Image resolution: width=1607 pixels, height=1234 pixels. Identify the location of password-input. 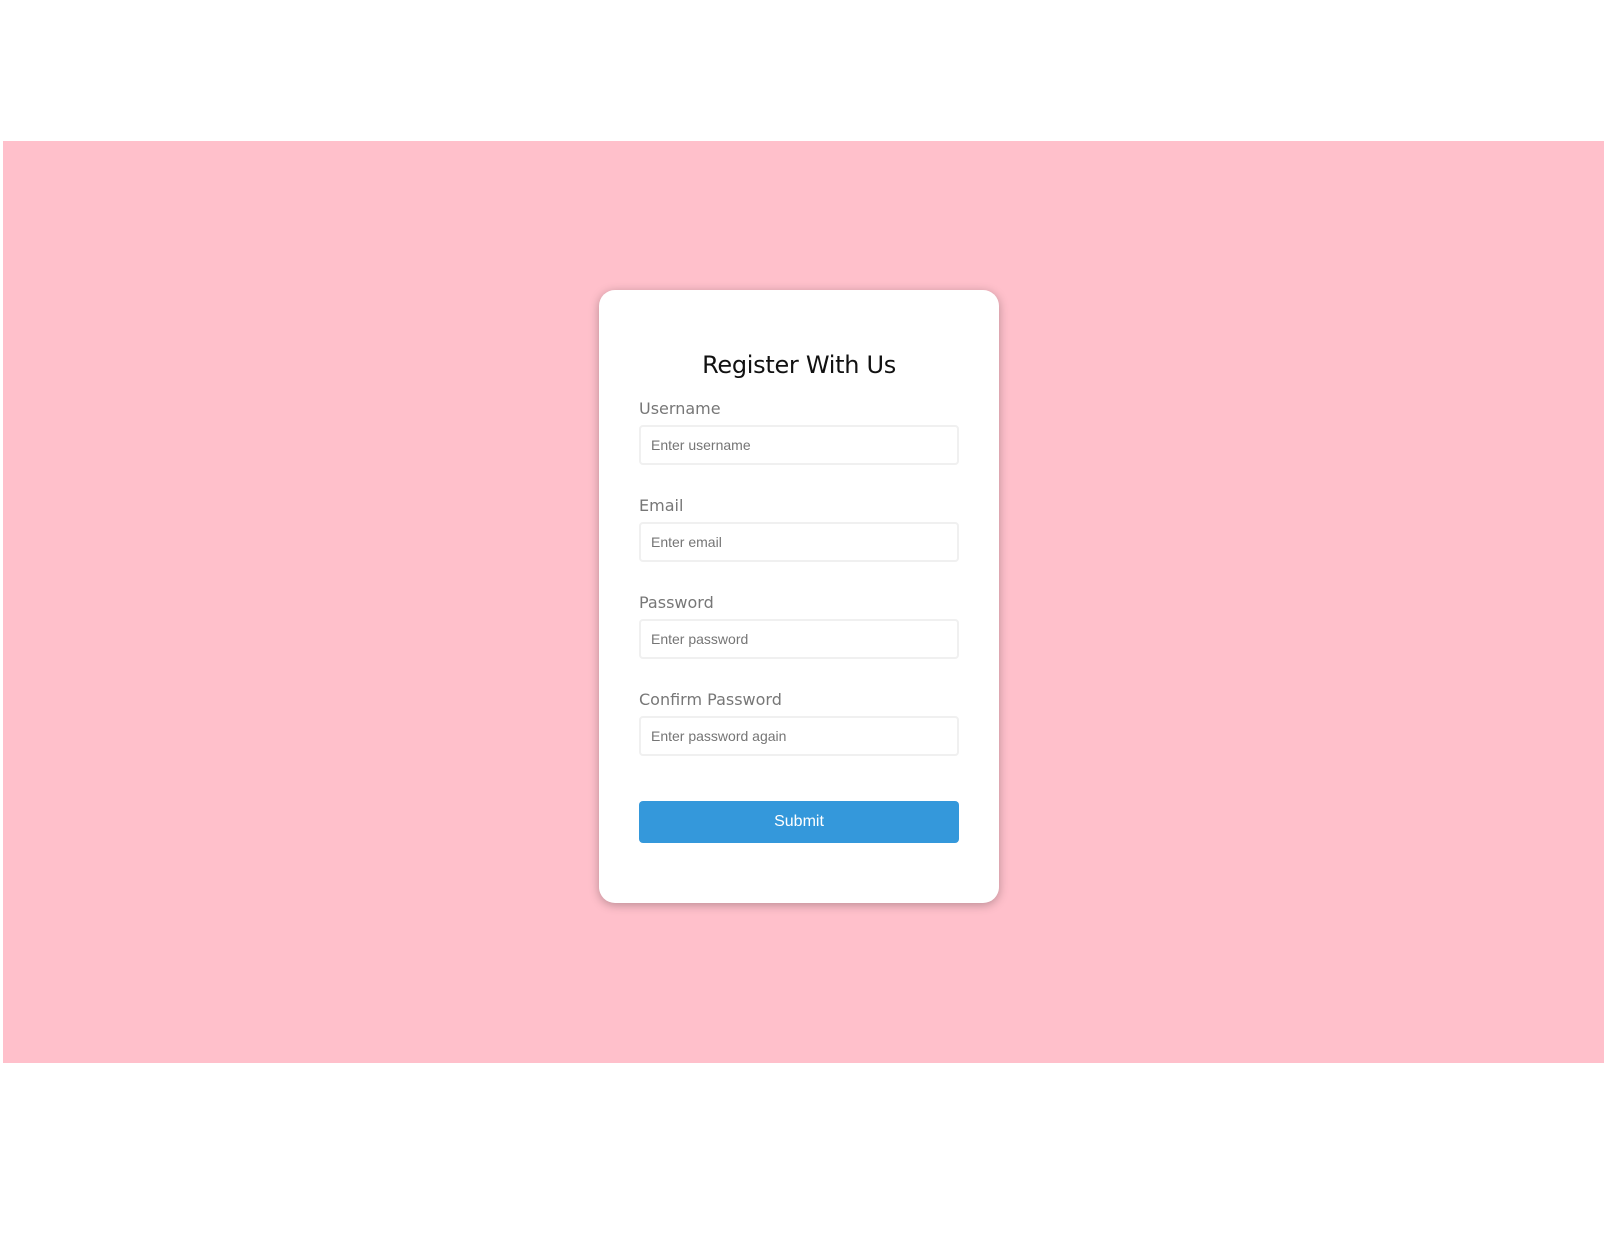
(799, 639).